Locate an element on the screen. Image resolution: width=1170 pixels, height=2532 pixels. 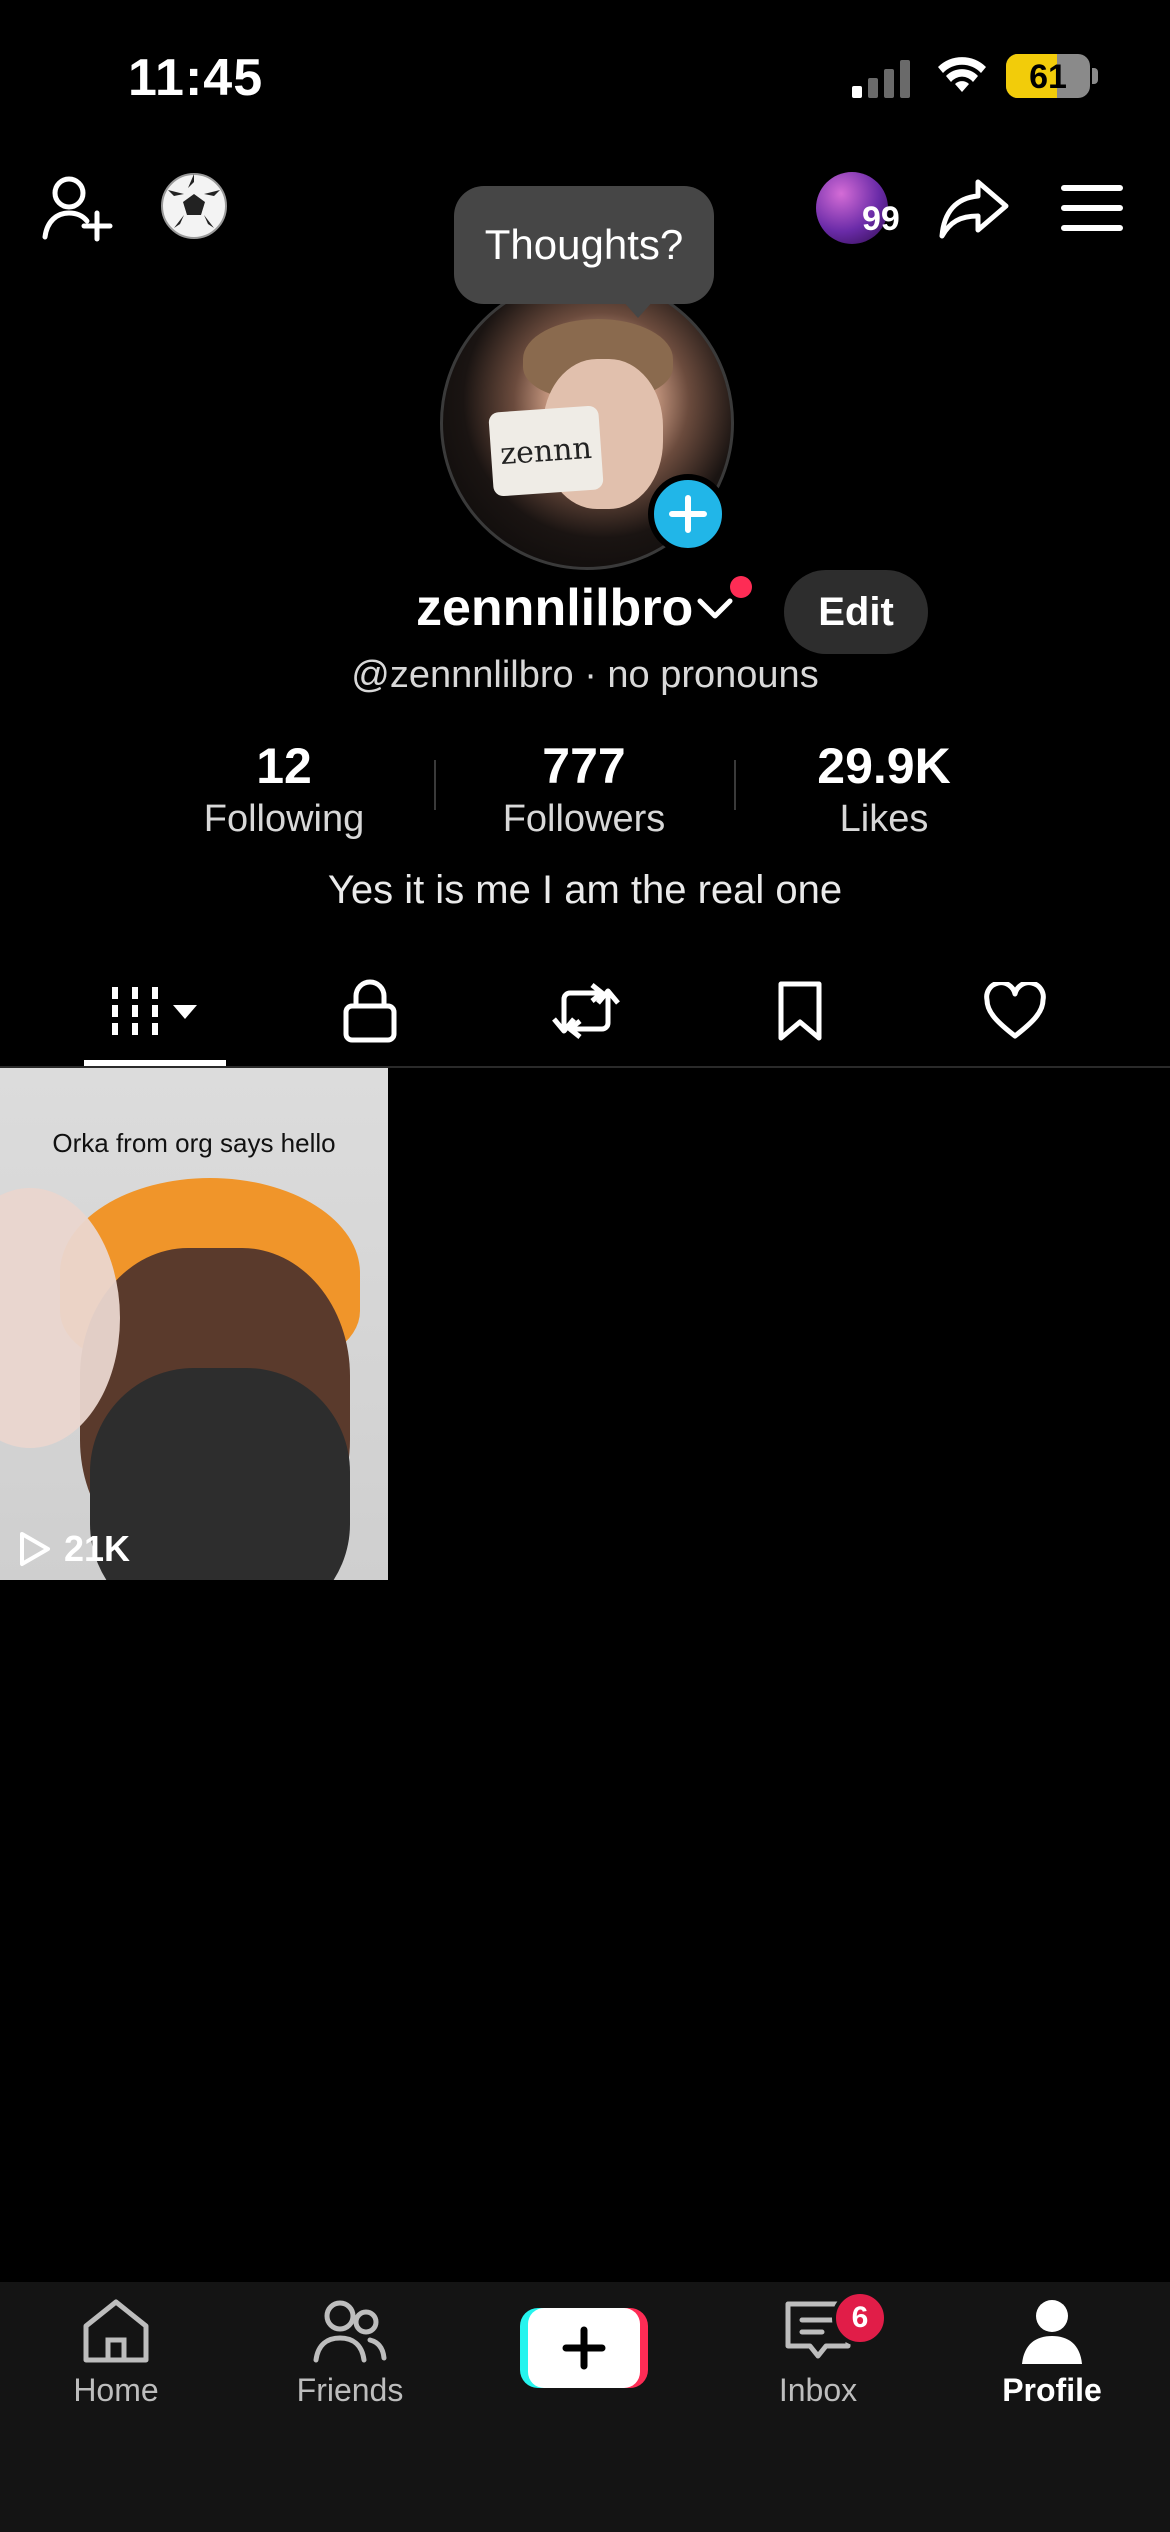
status-time: 11:45 is located at coordinates (196, 78).